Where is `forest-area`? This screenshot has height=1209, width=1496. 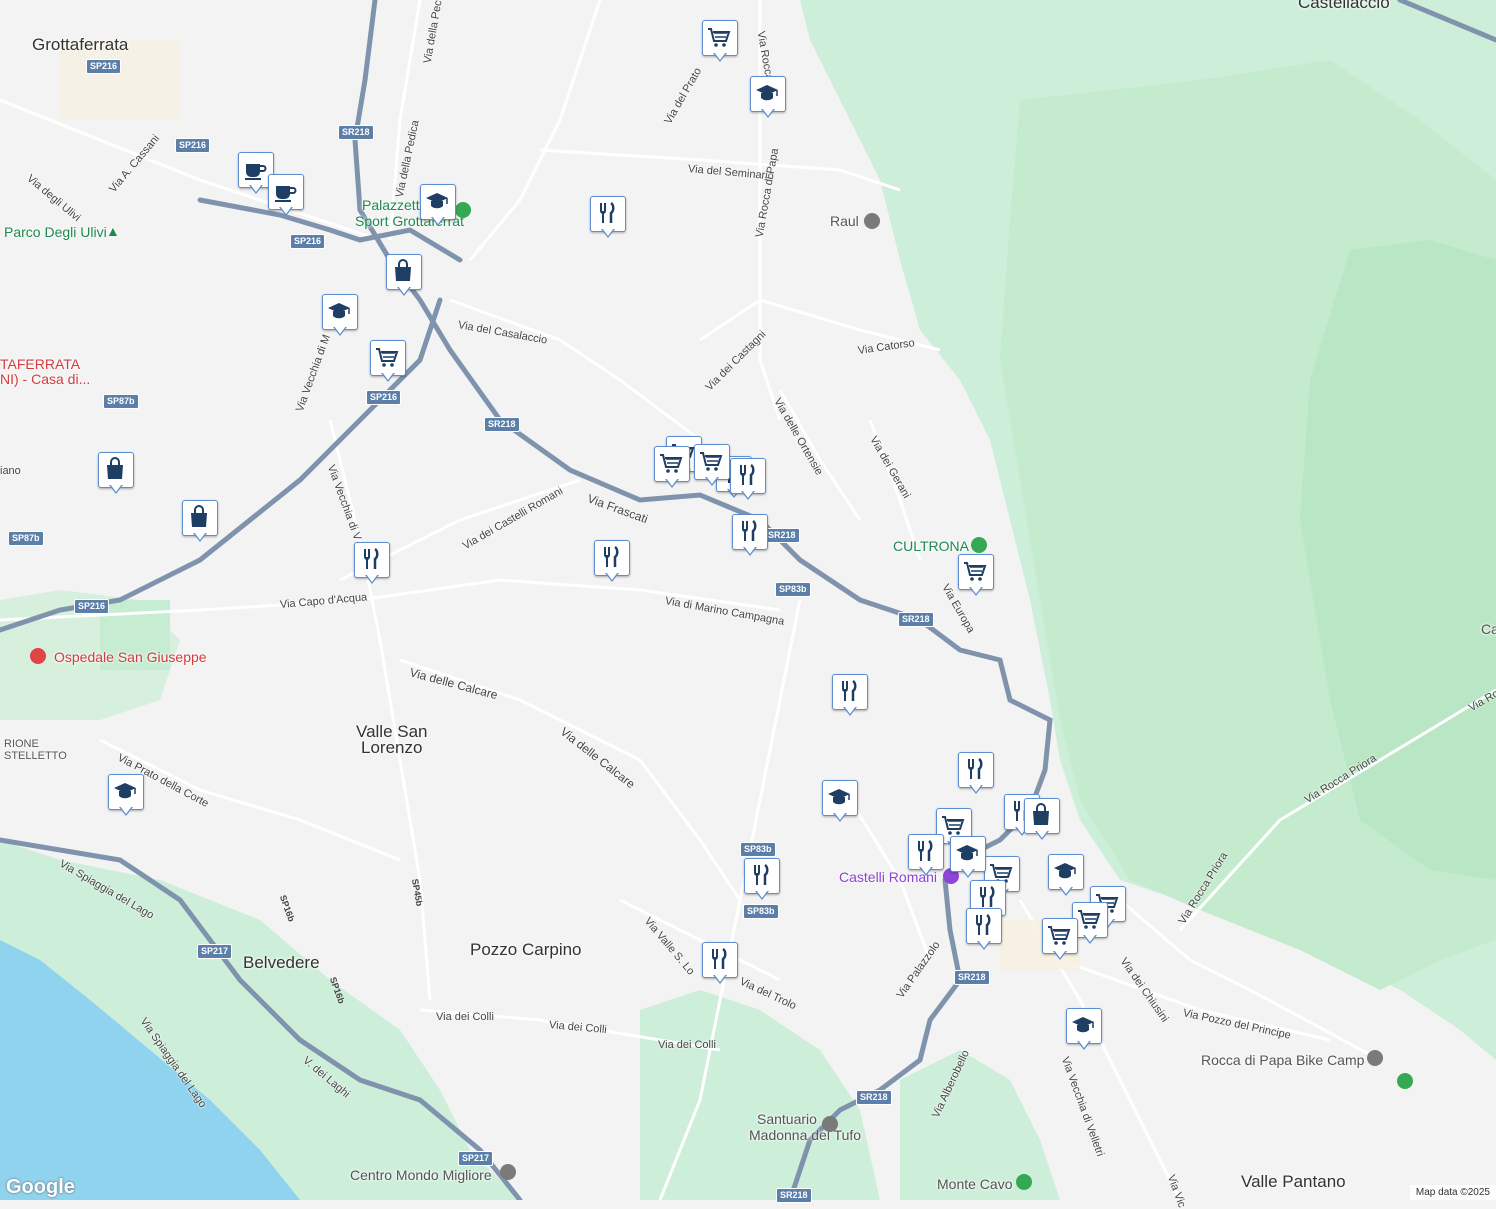
forest-area is located at coordinates (760, 1095).